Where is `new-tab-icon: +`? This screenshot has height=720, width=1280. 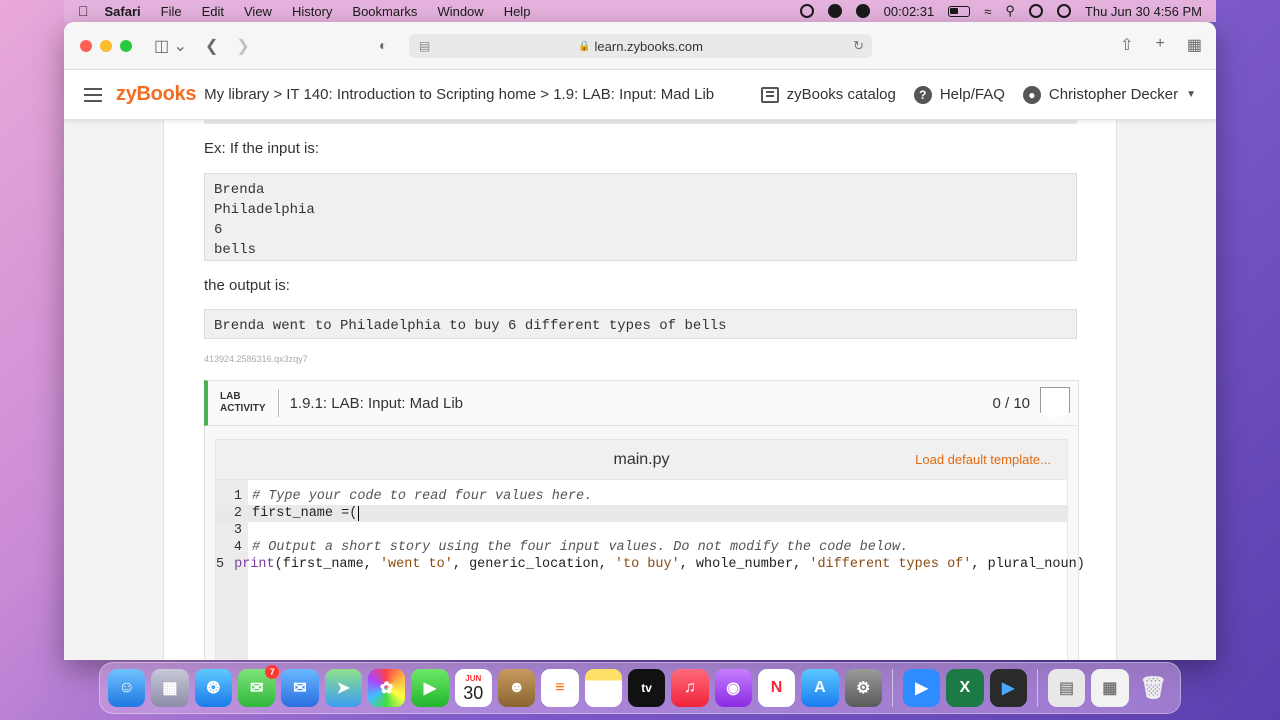 new-tab-icon: + is located at coordinates (1160, 45).